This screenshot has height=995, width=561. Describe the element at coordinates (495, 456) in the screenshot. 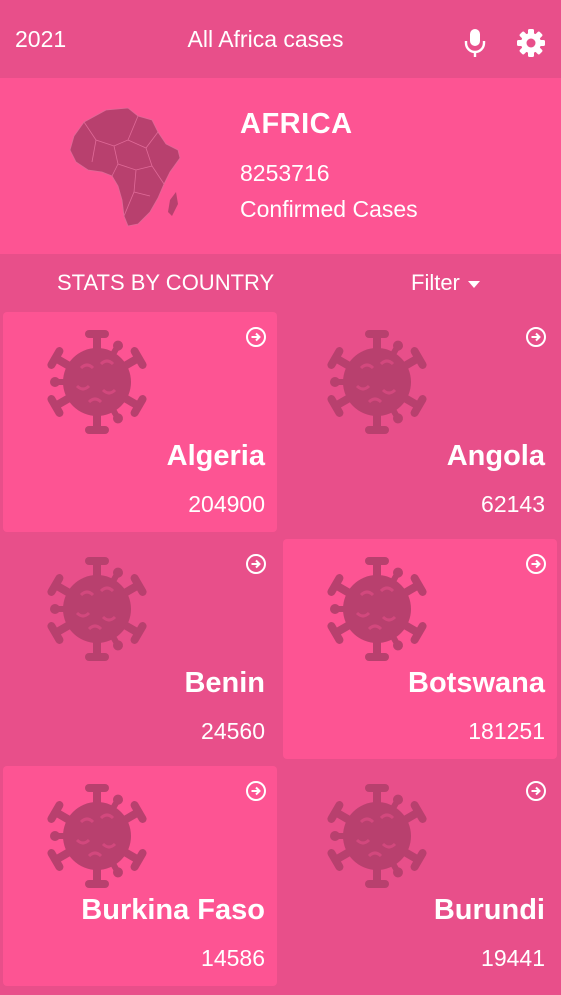

I see `country-name: Angola` at that location.